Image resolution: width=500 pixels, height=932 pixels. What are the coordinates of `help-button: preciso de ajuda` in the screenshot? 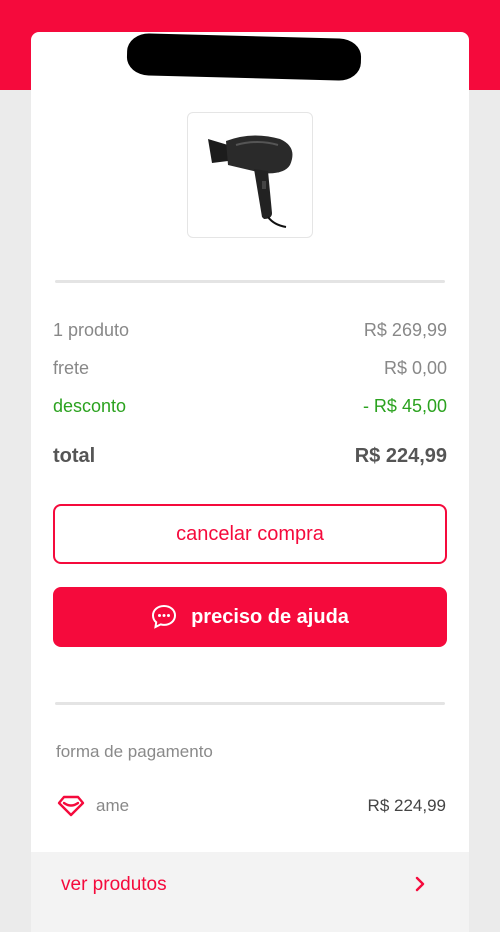 It's located at (250, 617).